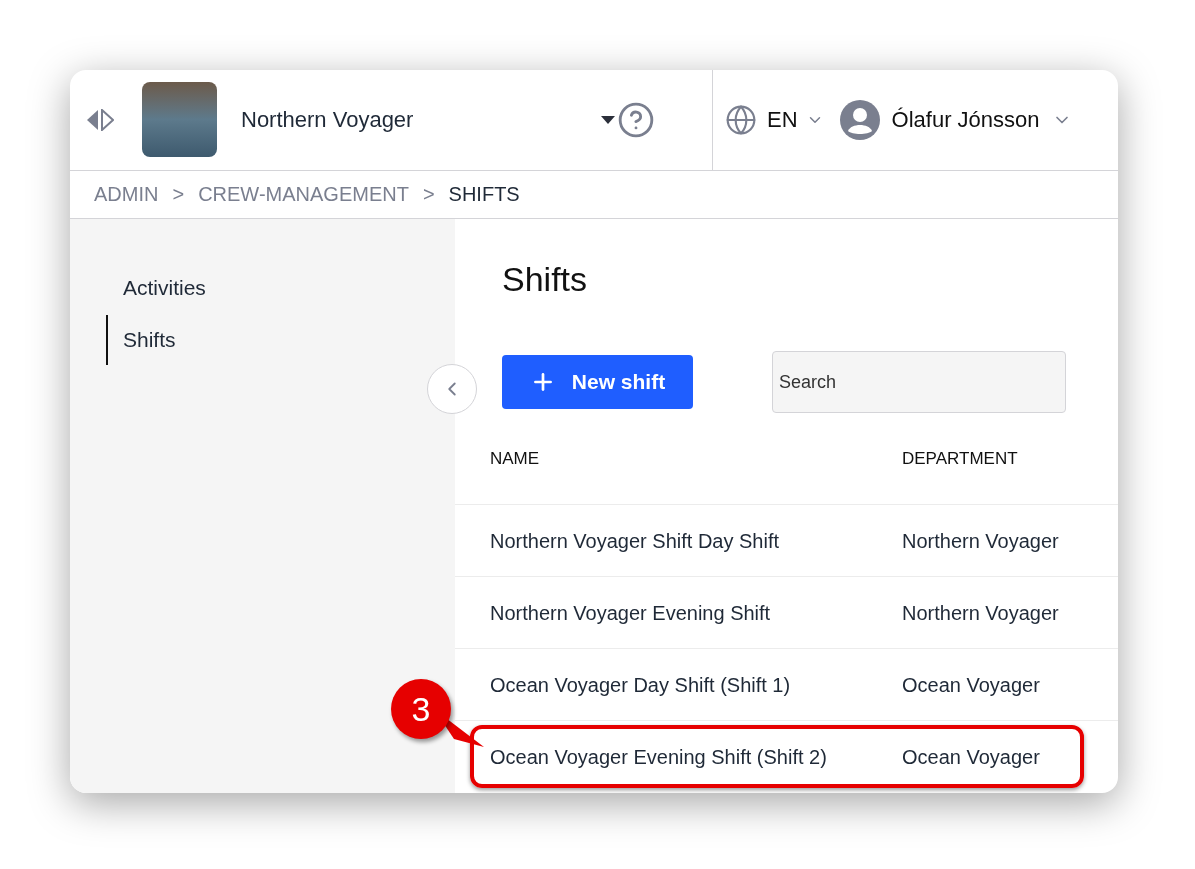 The image size is (1195, 869). I want to click on language-label: EN, so click(782, 120).